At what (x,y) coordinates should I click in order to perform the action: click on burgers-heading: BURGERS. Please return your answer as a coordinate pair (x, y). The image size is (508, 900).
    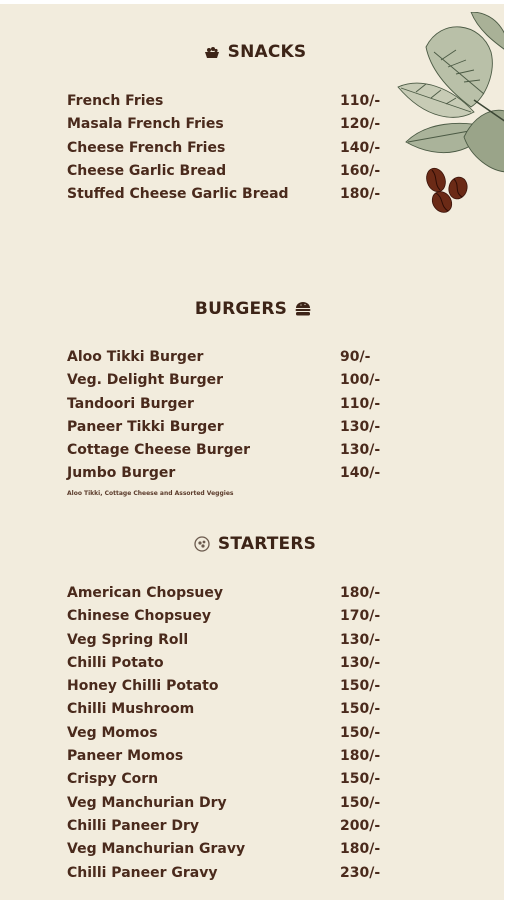
    Looking at the image, I should click on (254, 309).